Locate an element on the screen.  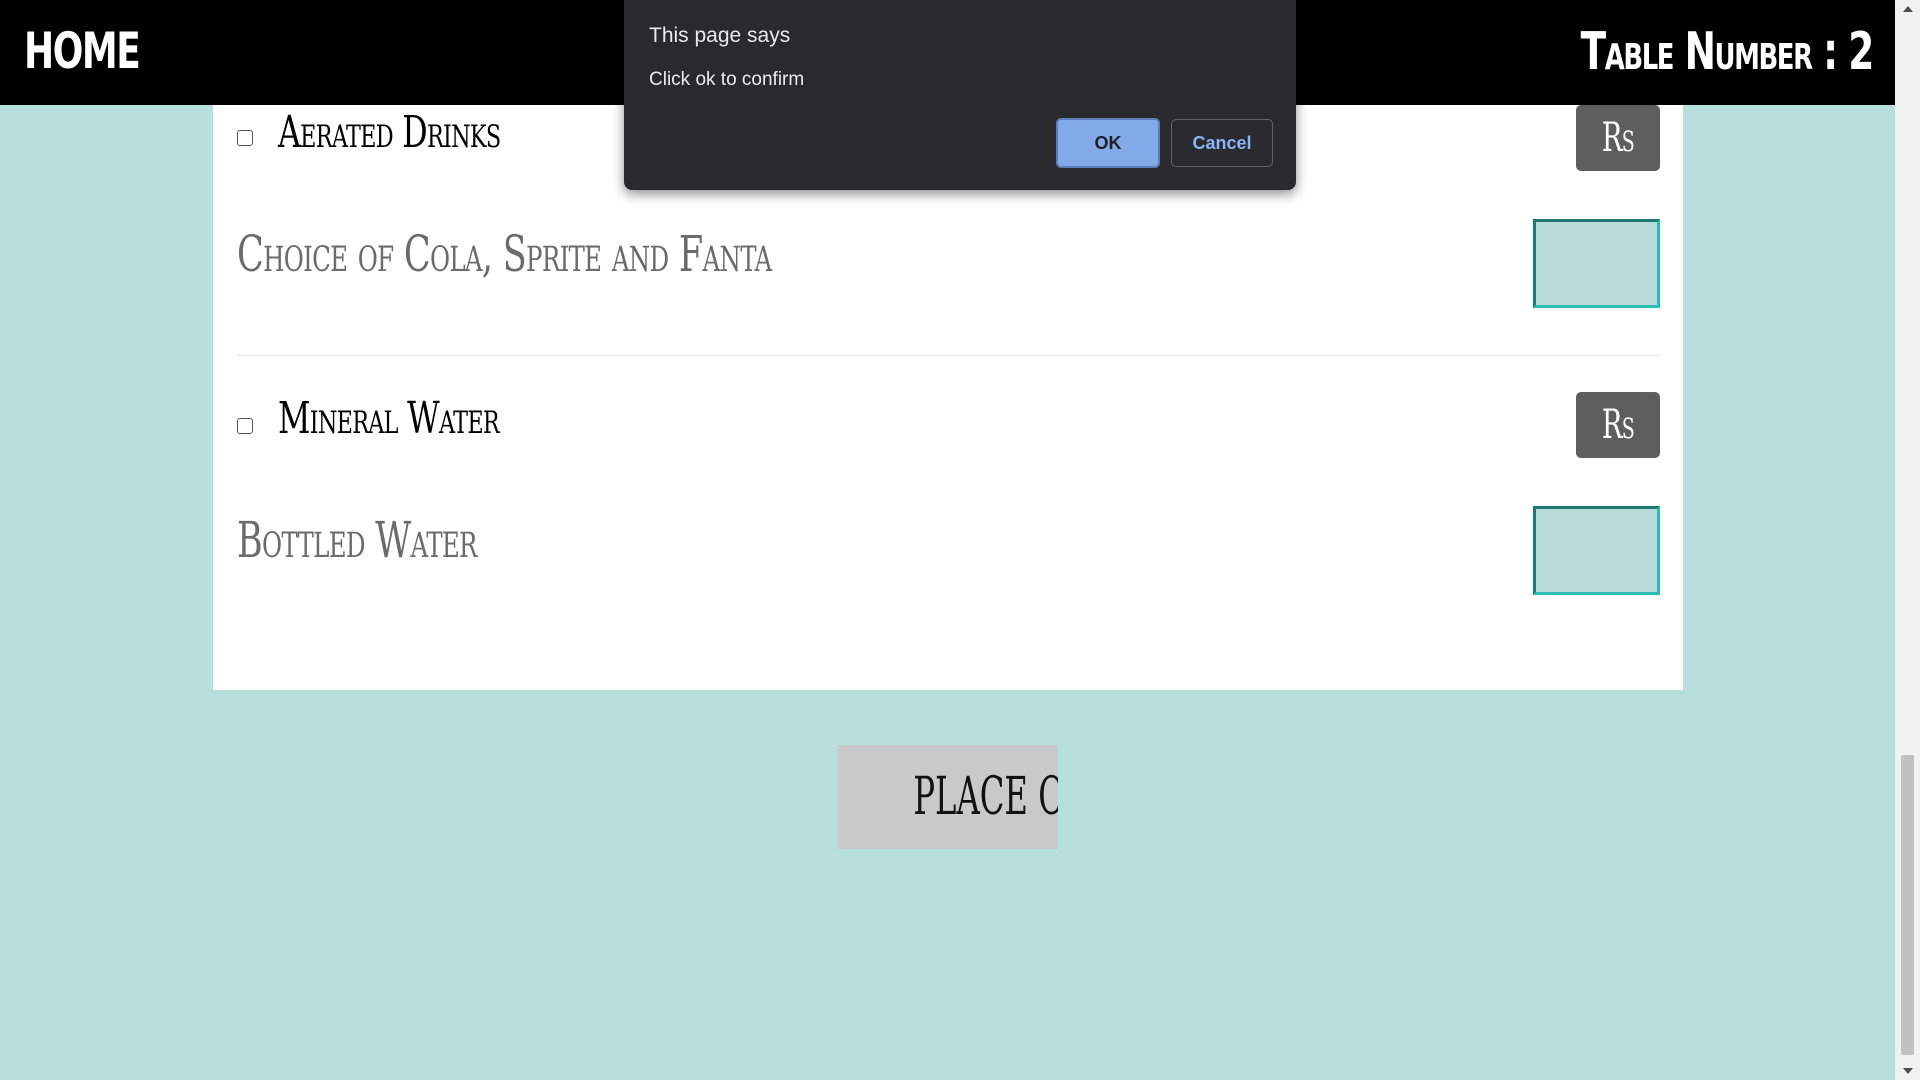
dialog-ok-button: OK is located at coordinates (1108, 143).